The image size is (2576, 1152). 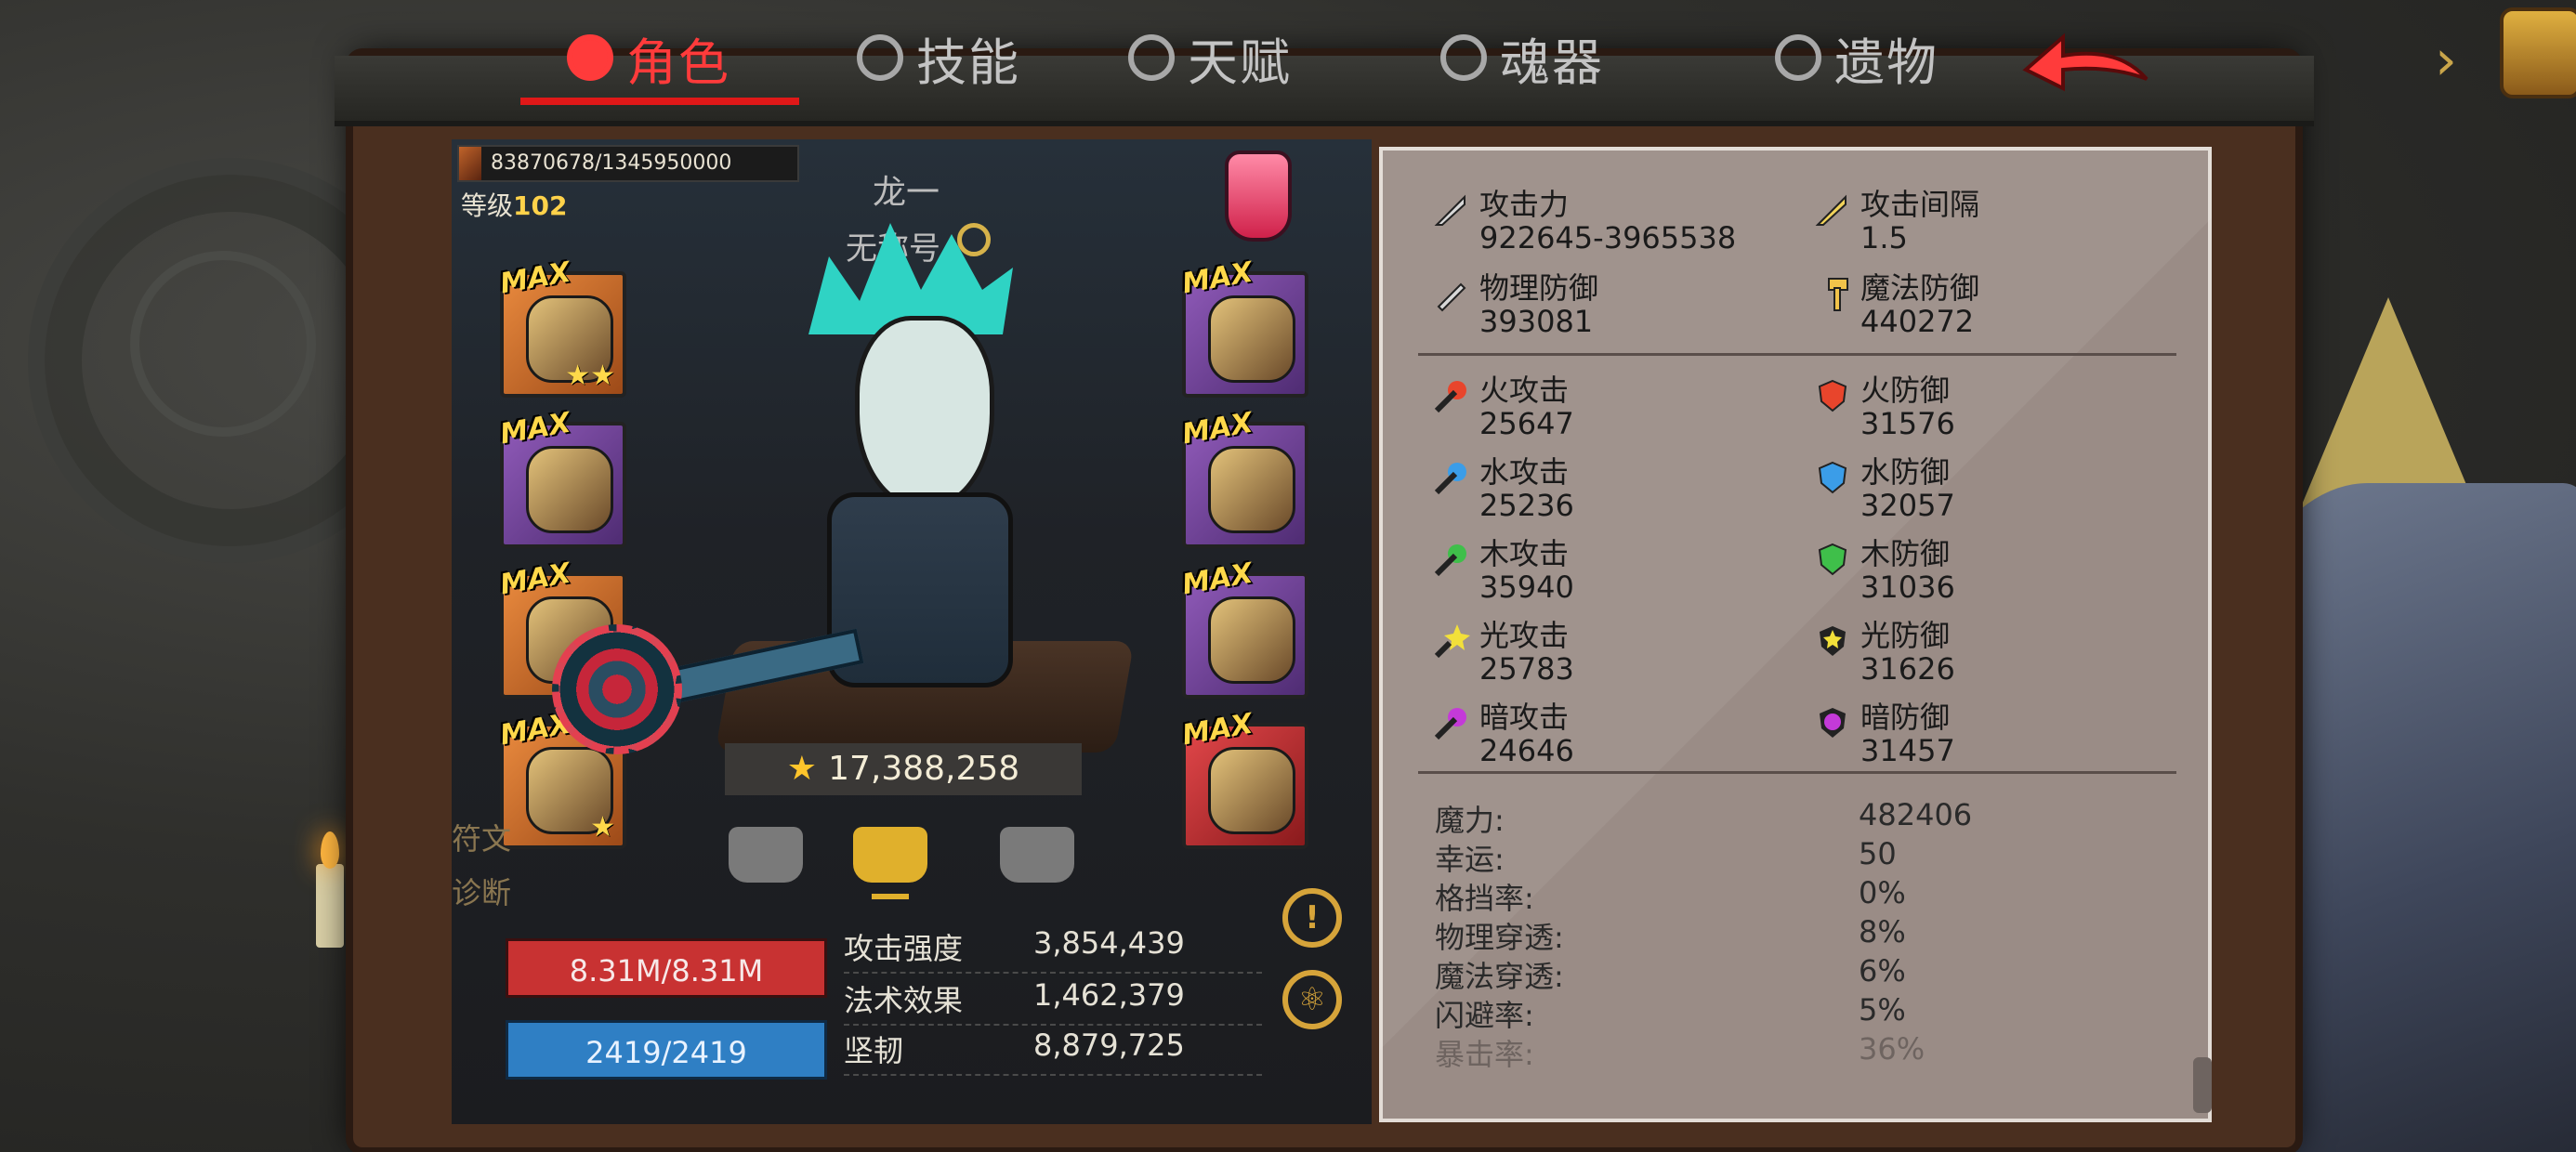 What do you see at coordinates (1886, 63) in the screenshot?
I see `tab-relic-label: 遗物` at bounding box center [1886, 63].